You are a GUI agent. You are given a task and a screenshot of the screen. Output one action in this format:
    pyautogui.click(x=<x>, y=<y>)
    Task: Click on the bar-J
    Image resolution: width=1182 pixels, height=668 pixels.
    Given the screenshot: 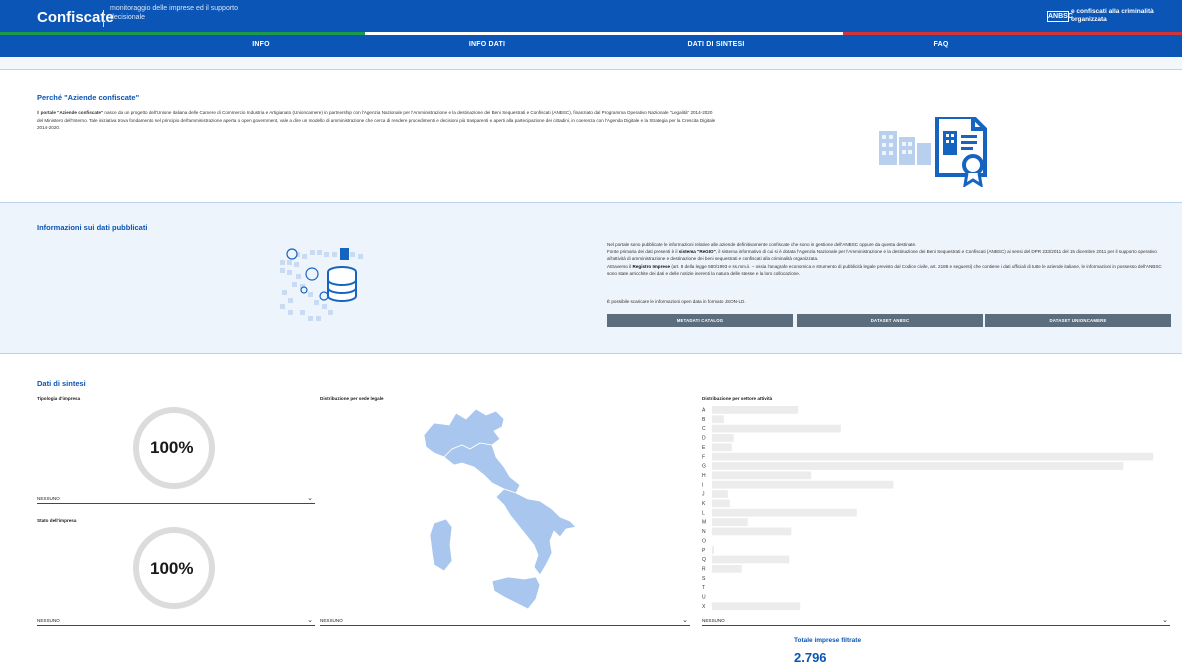 What is the action you would take?
    pyautogui.click(x=720, y=494)
    